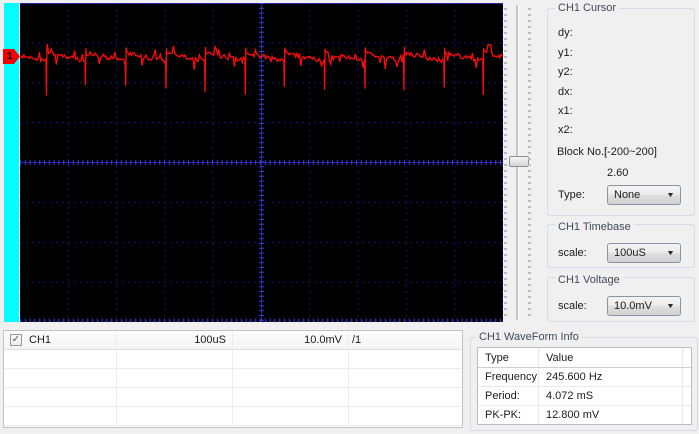 This screenshot has width=699, height=434. Describe the element at coordinates (529, 337) in the screenshot. I see `waveform-info-title: CH1 WaveForm Info` at that location.